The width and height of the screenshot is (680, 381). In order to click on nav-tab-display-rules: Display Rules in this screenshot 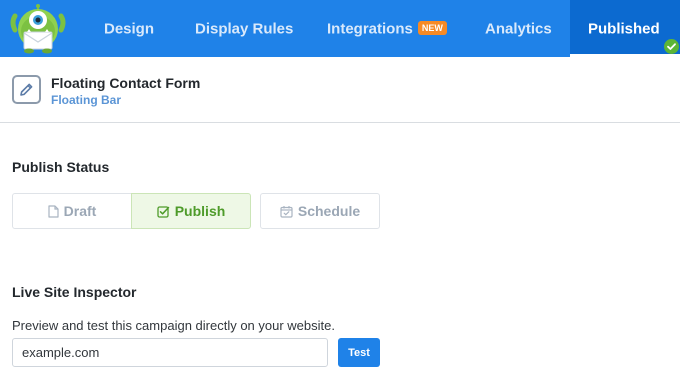, I will do `click(244, 28)`.